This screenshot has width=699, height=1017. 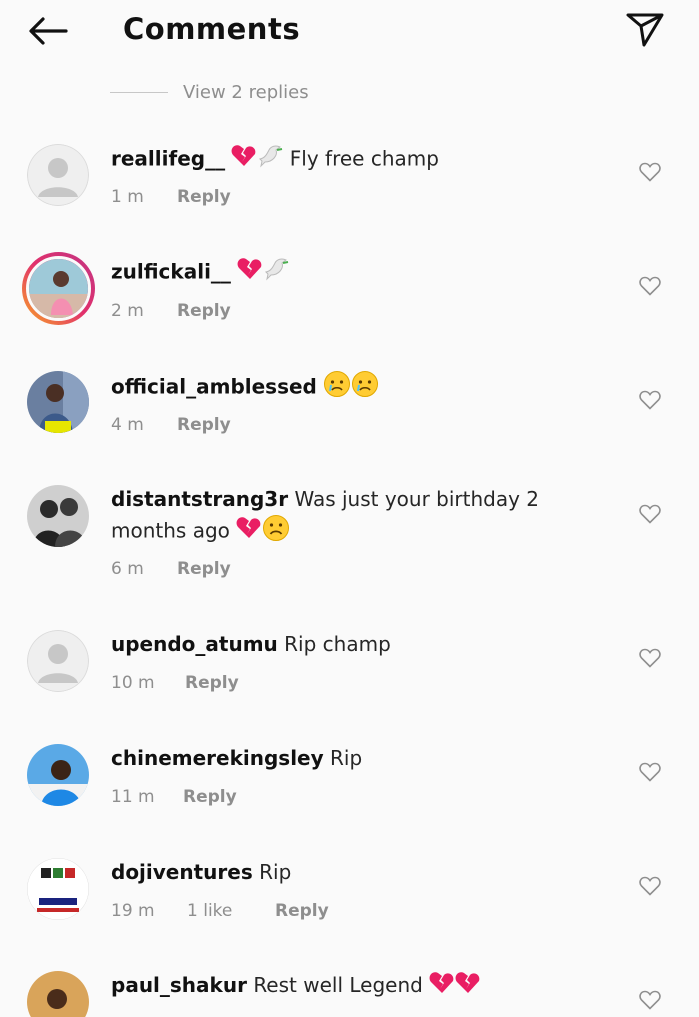 What do you see at coordinates (417, 499) in the screenshot?
I see `comment-text: Was just your birthday 2` at bounding box center [417, 499].